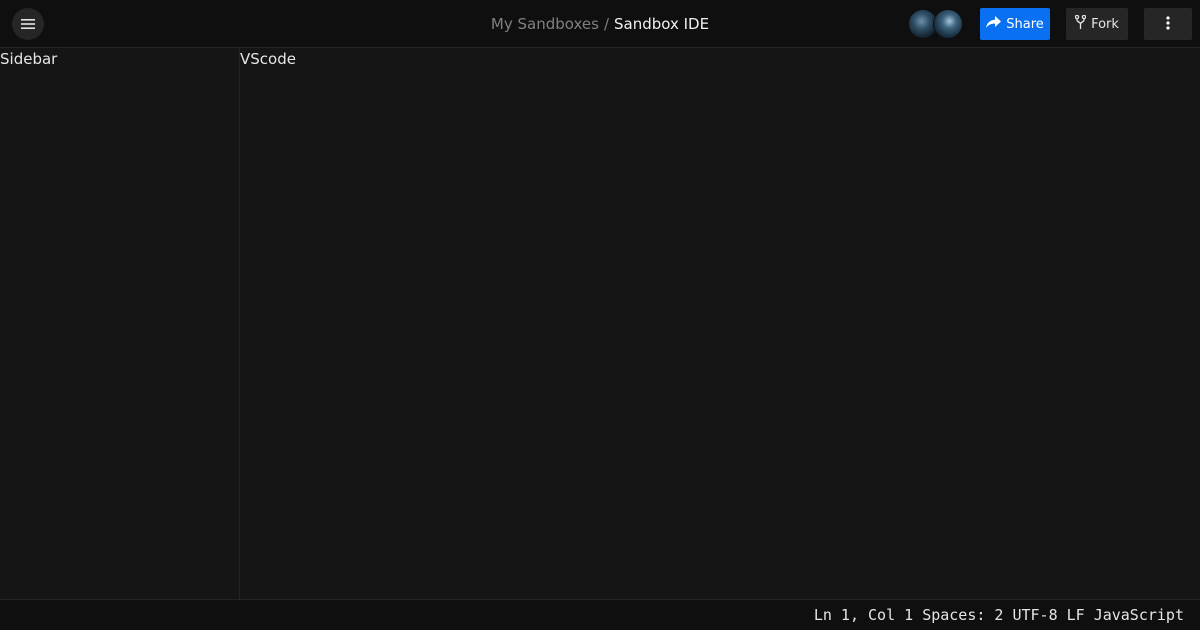  I want to click on status-line-ending: LF, so click(1076, 615).